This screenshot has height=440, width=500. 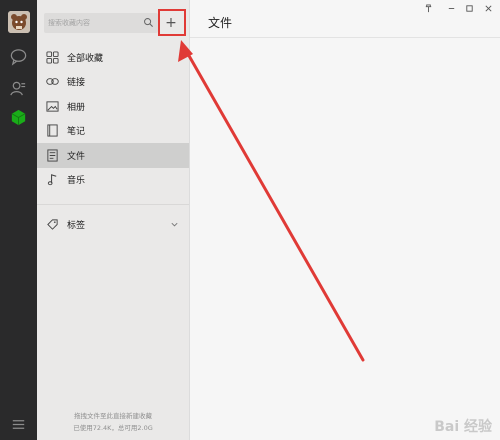 I want to click on page-title: 文件, so click(x=220, y=23).